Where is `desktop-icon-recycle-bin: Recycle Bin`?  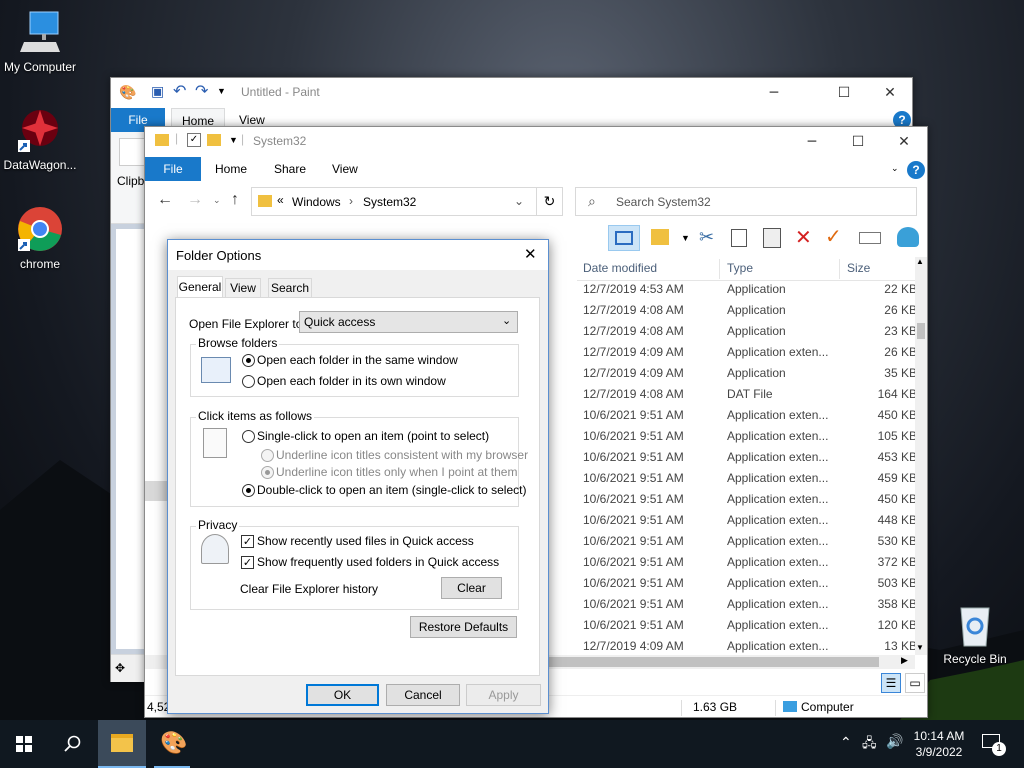
desktop-icon-recycle-bin: Recycle Bin is located at coordinates (975, 633).